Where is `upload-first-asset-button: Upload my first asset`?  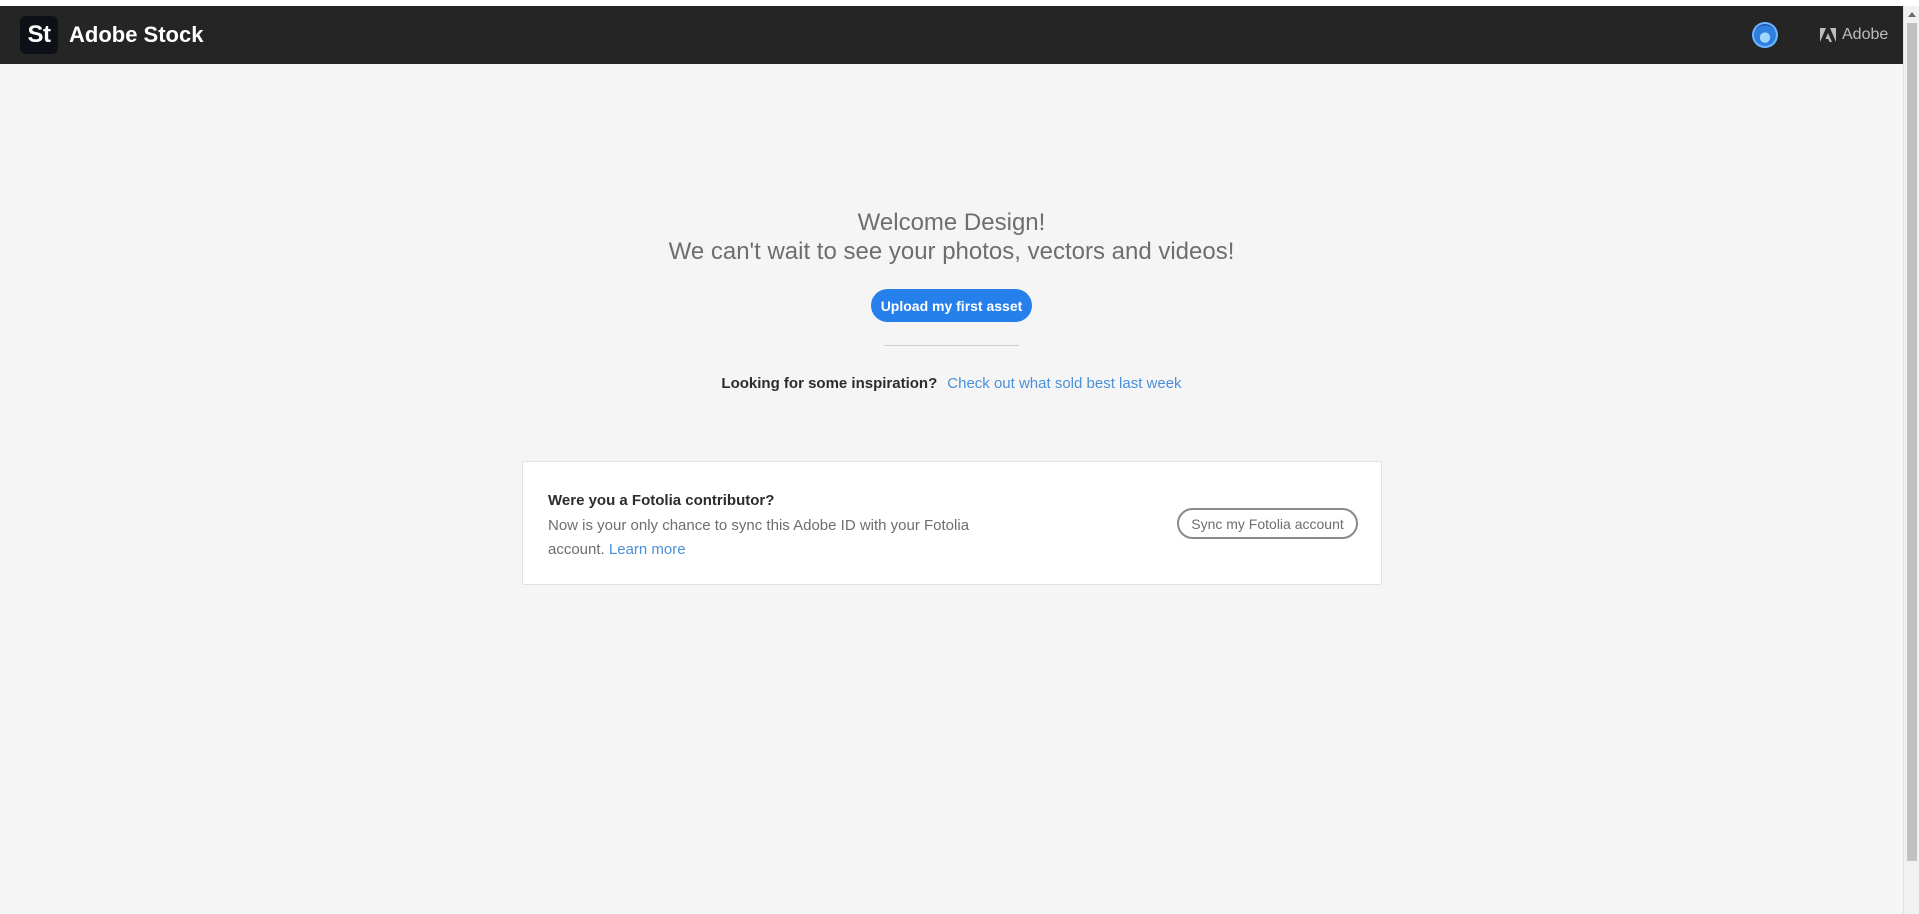
upload-first-asset-button: Upload my first asset is located at coordinates (951, 305).